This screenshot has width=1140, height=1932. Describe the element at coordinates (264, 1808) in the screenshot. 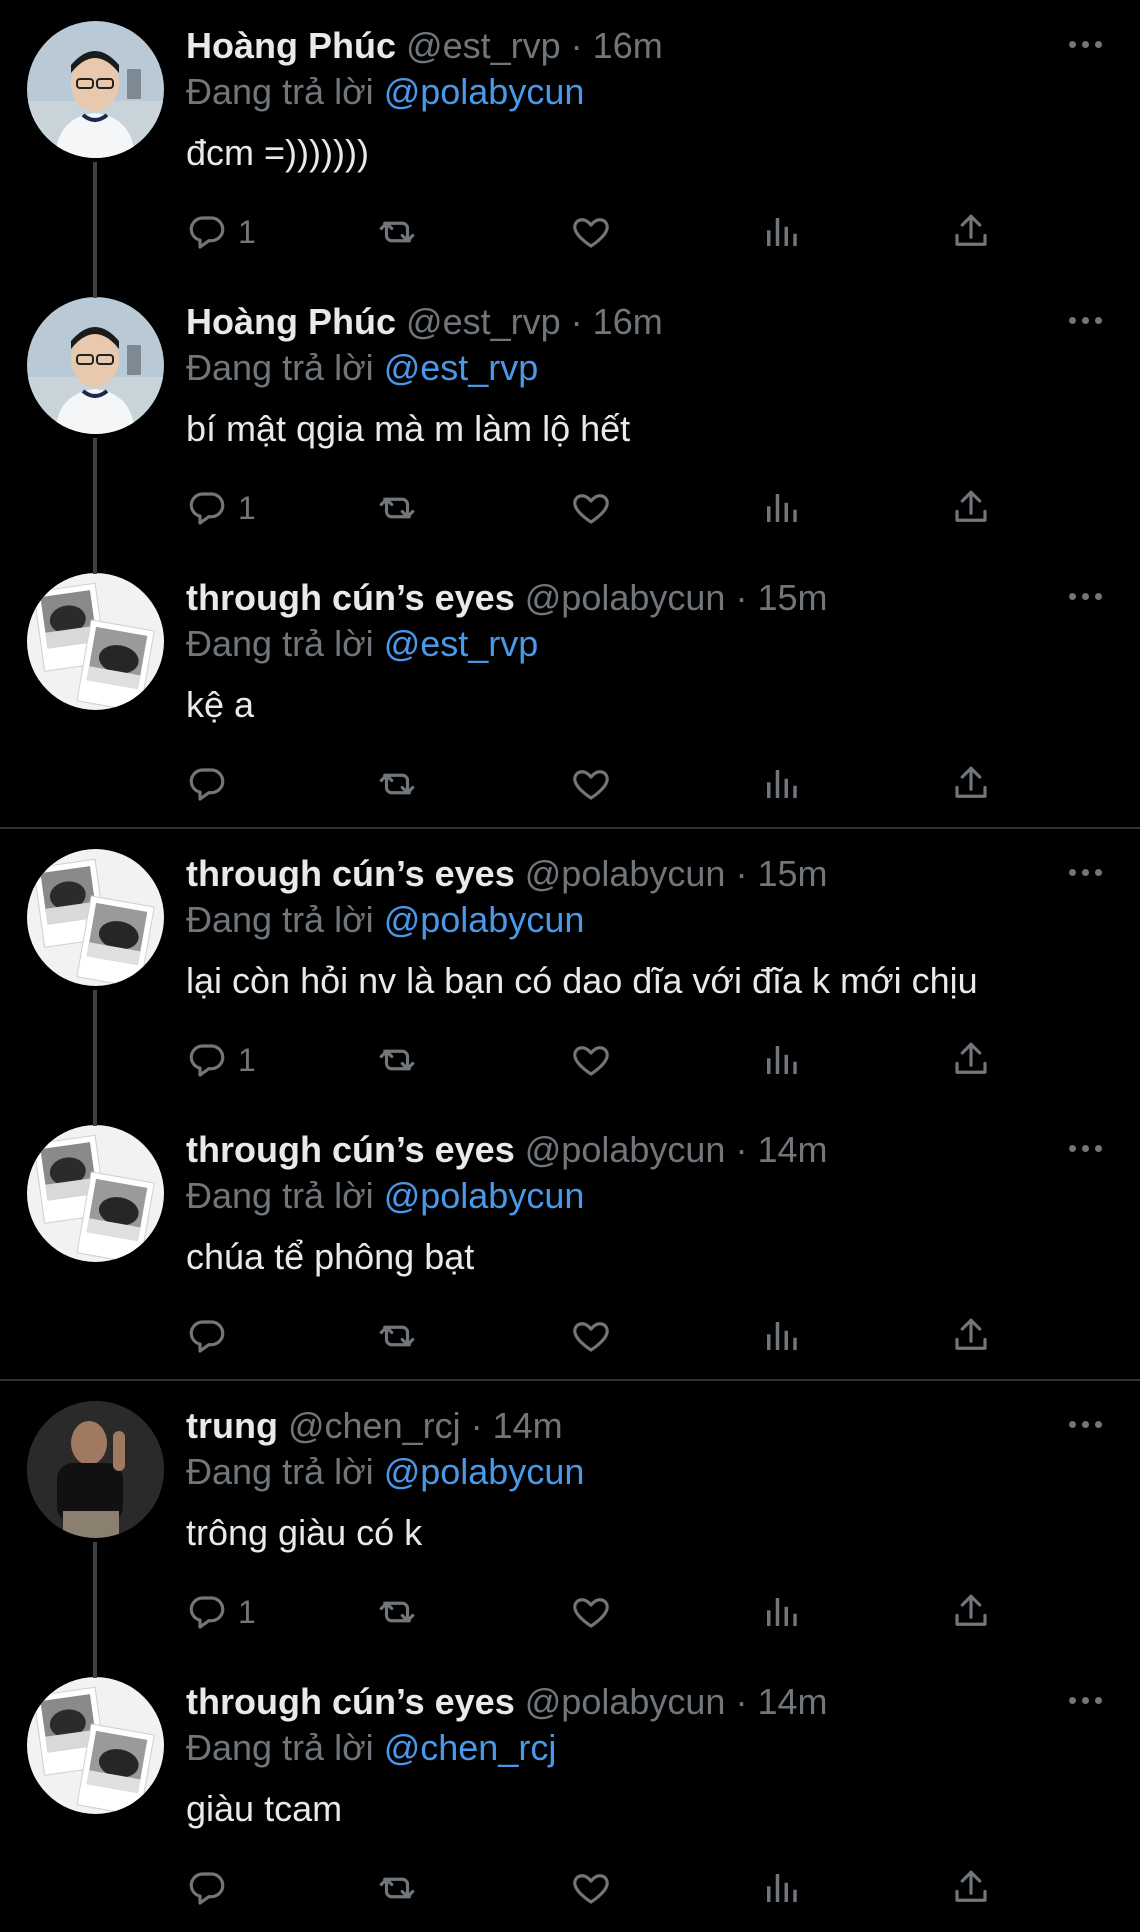

I see `tweet-text: giàu tcam` at that location.